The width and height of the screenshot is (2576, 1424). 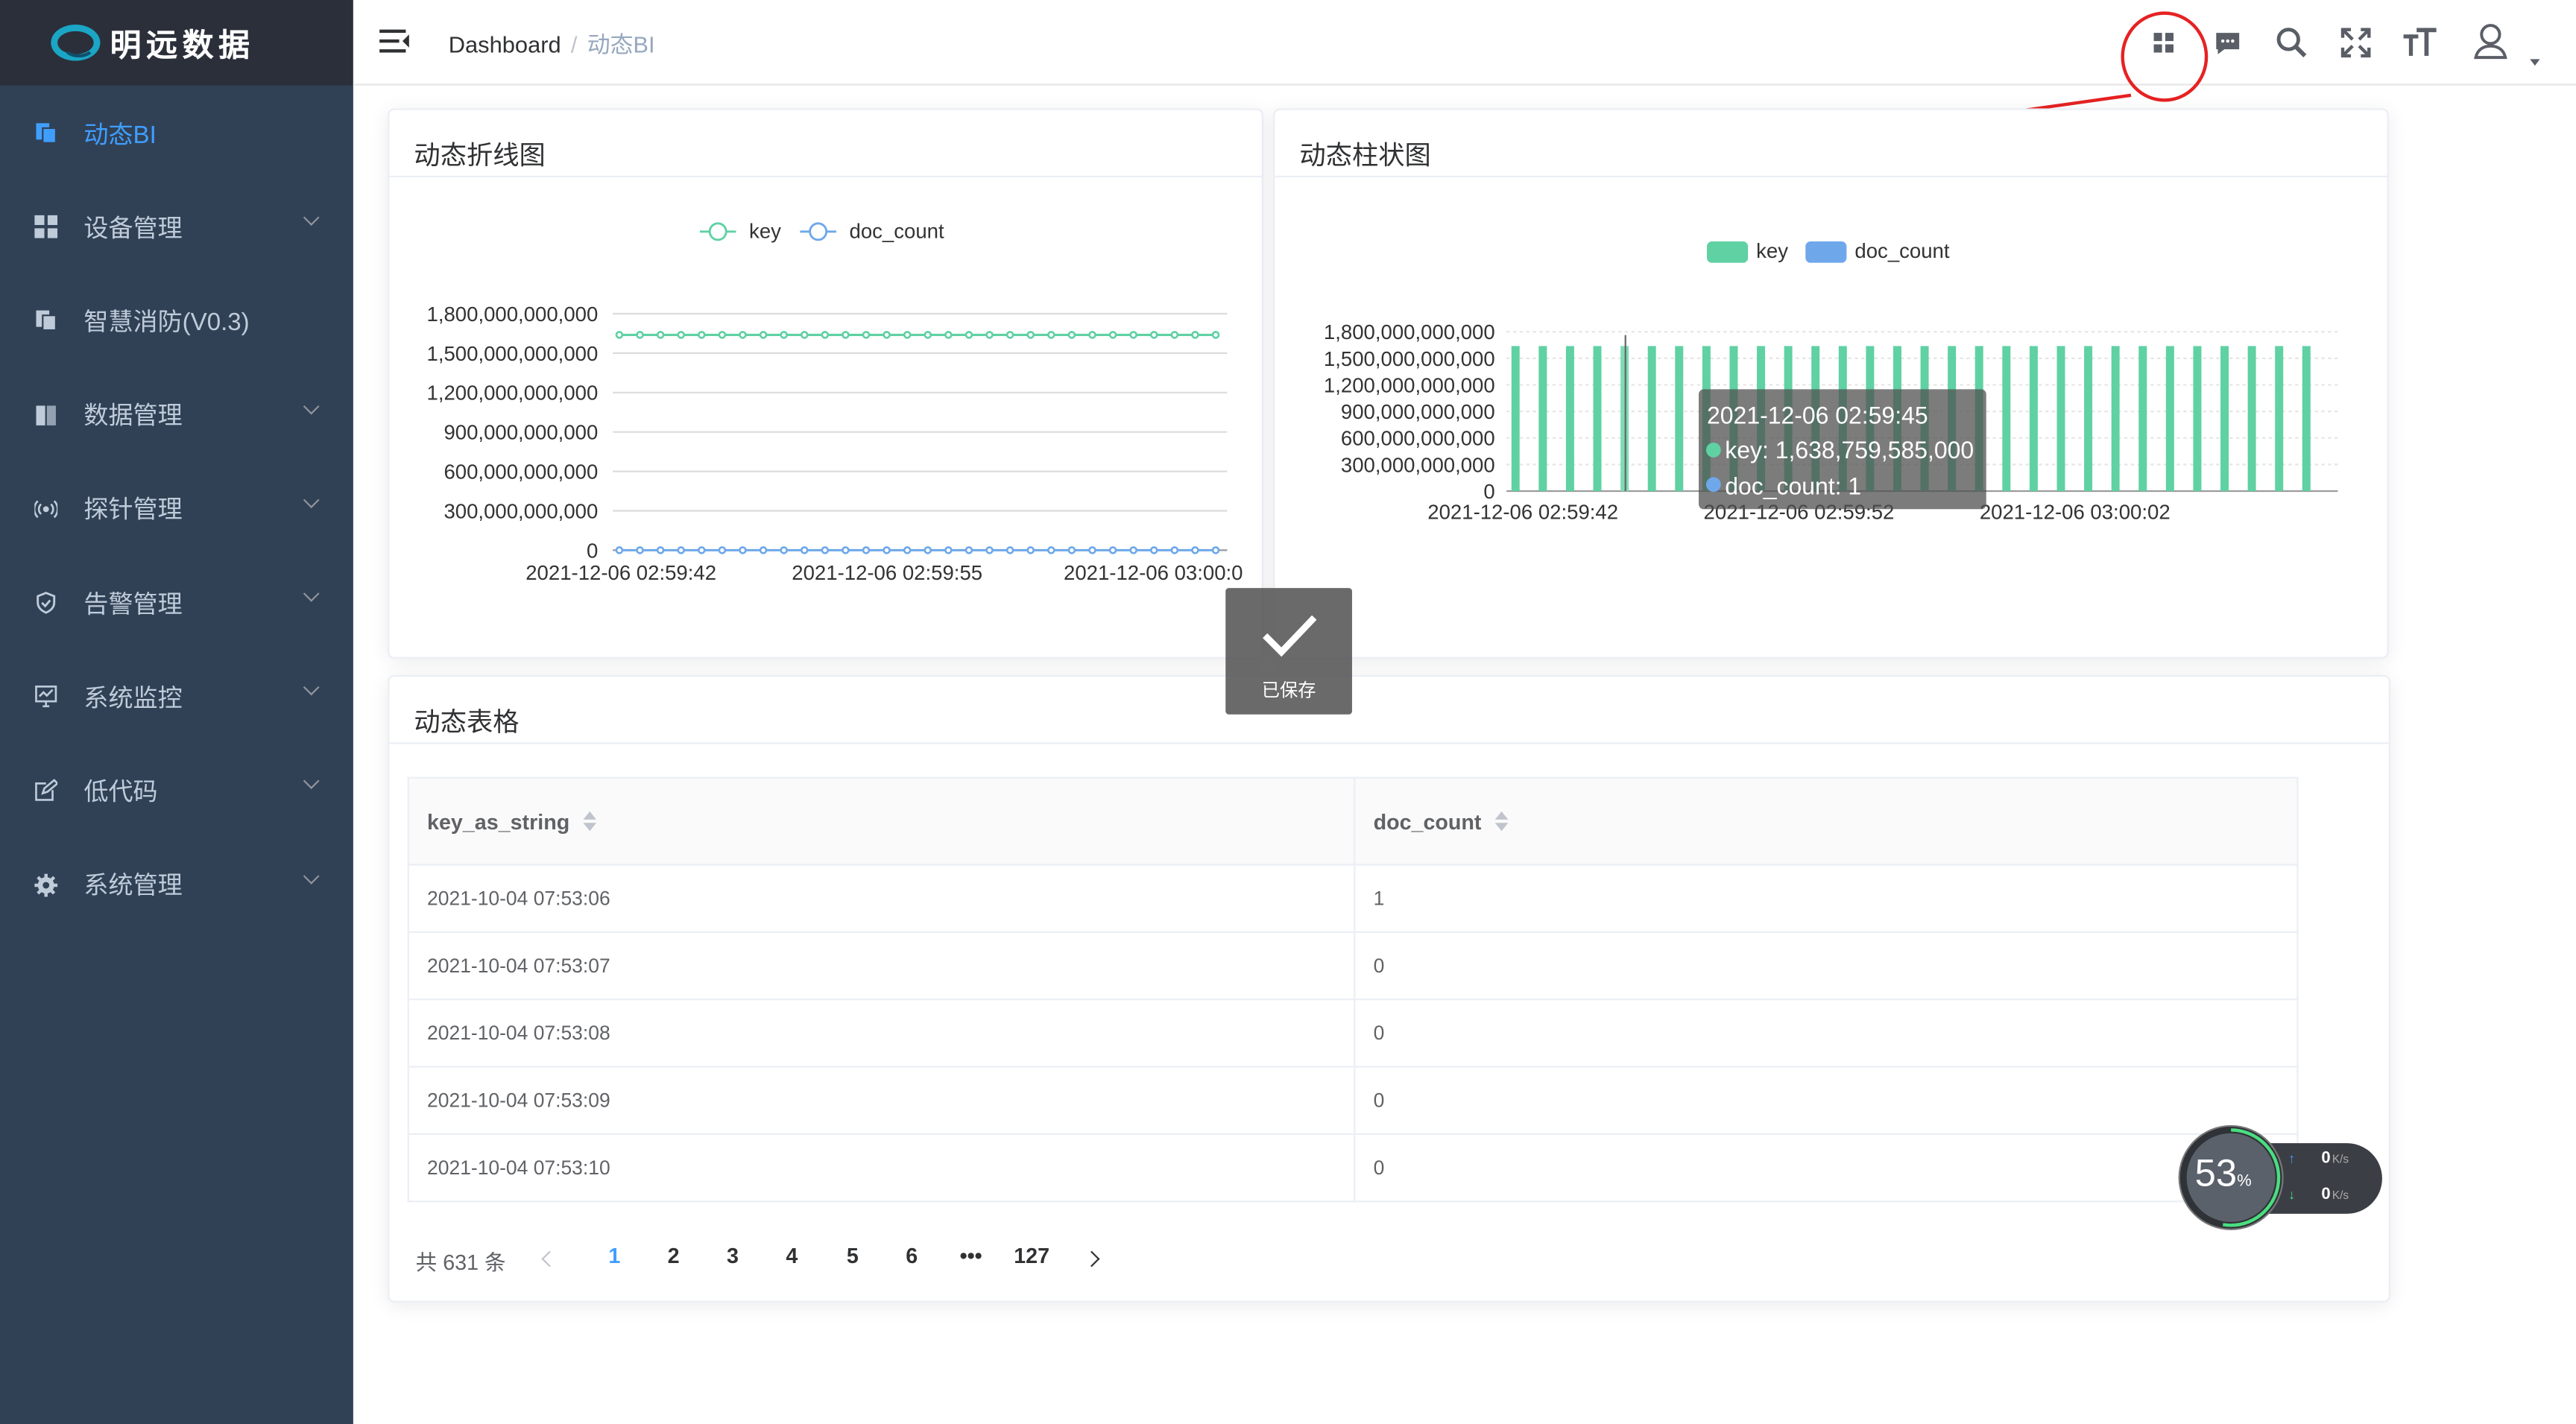 What do you see at coordinates (2291, 43) in the screenshot?
I see `search-icon` at bounding box center [2291, 43].